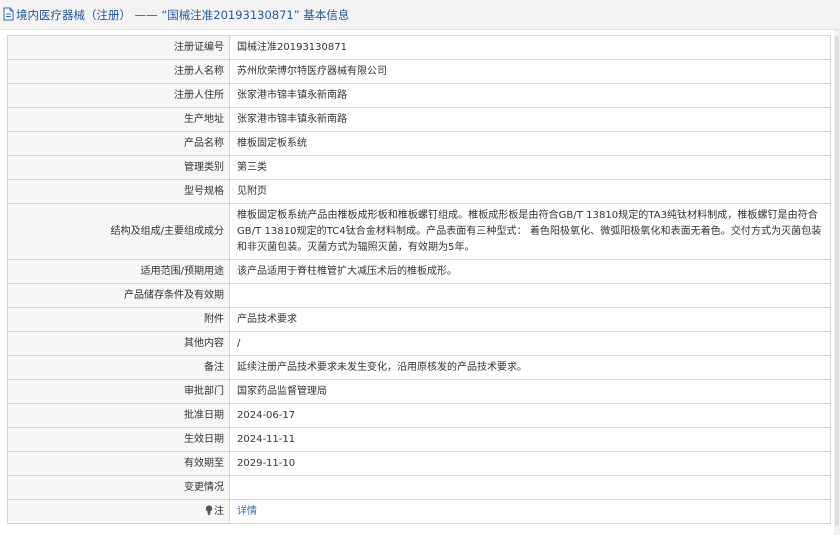 The image size is (840, 535). What do you see at coordinates (530, 47) in the screenshot?
I see `row-value: 国械注准20193130871` at bounding box center [530, 47].